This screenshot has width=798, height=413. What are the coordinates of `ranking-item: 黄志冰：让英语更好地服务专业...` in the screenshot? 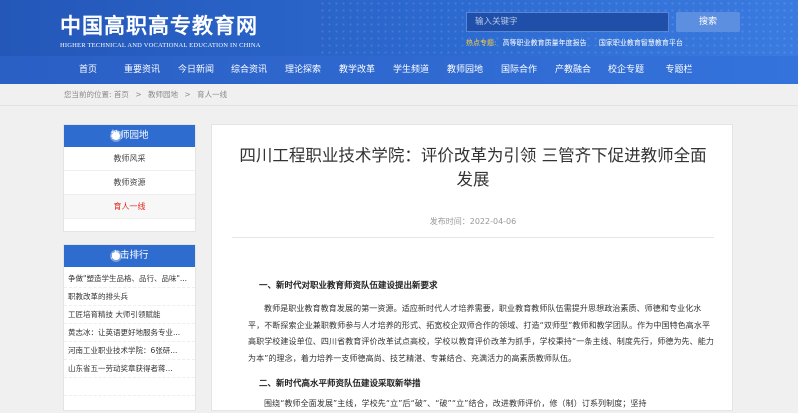 It's located at (129, 333).